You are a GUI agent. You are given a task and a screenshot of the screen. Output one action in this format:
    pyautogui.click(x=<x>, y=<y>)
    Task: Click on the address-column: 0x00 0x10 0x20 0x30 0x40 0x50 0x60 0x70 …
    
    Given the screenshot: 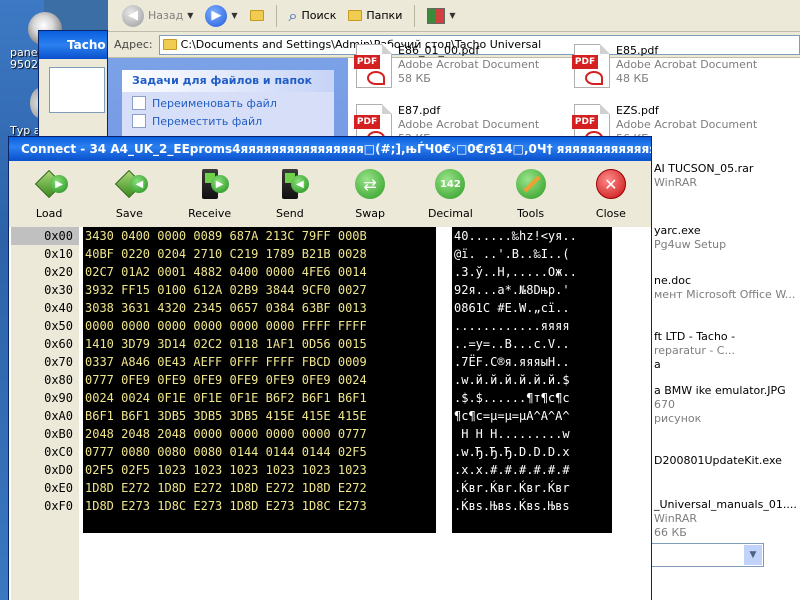 What is the action you would take?
    pyautogui.click(x=45, y=413)
    